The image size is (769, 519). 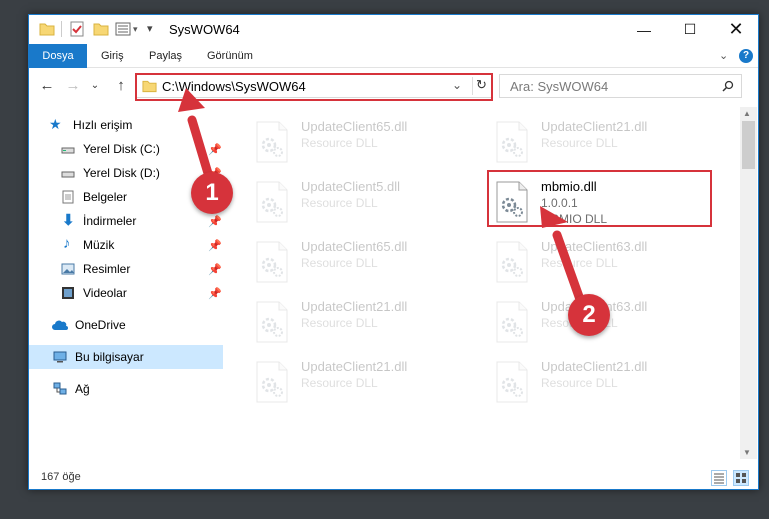 I want to click on vertical-scrollbar: ▲ ▼, so click(x=748, y=283).